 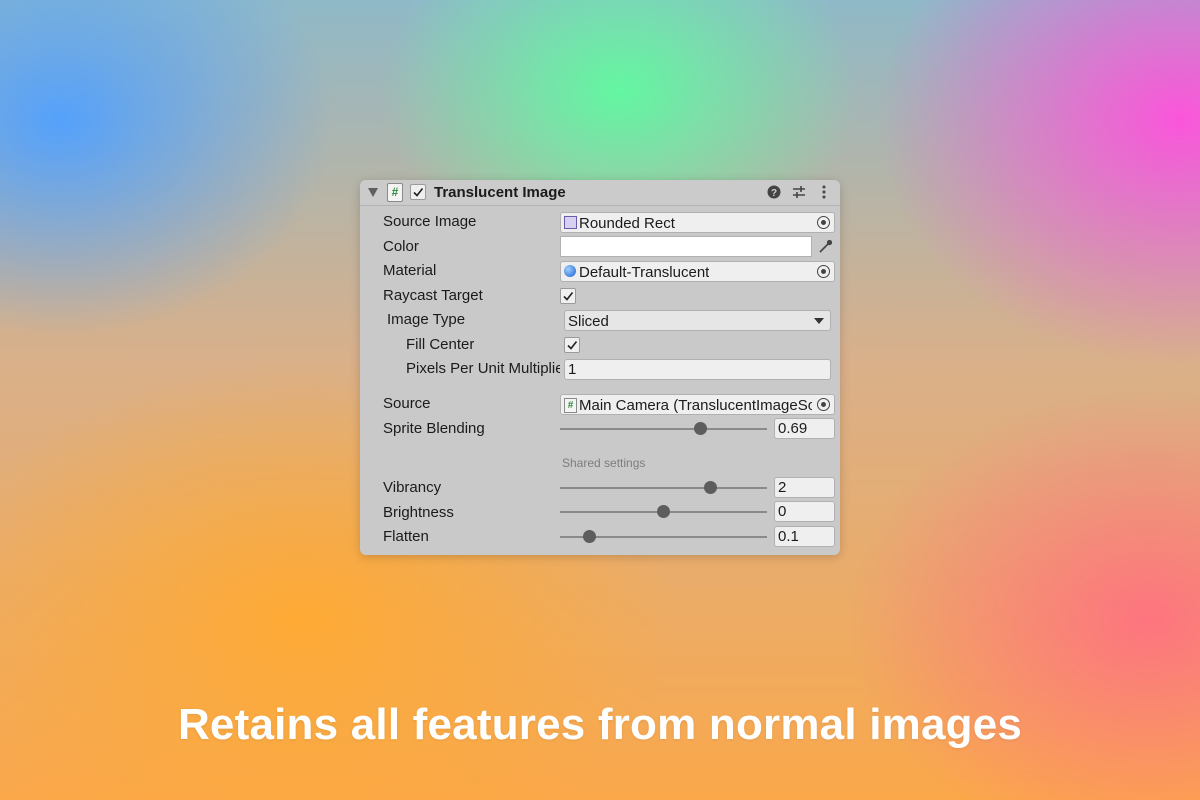 What do you see at coordinates (804, 536) in the screenshot?
I see `flatten-input: 0.1` at bounding box center [804, 536].